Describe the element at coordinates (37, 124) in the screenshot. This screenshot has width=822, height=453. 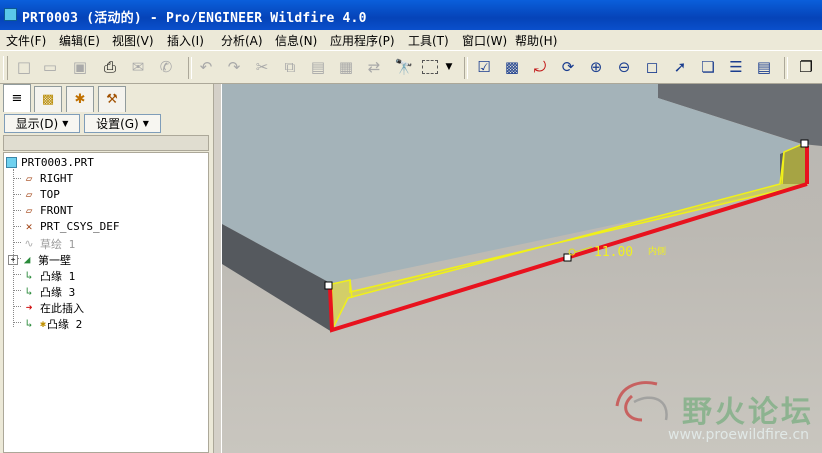
I see `display-button-label: 显示(D)` at that location.